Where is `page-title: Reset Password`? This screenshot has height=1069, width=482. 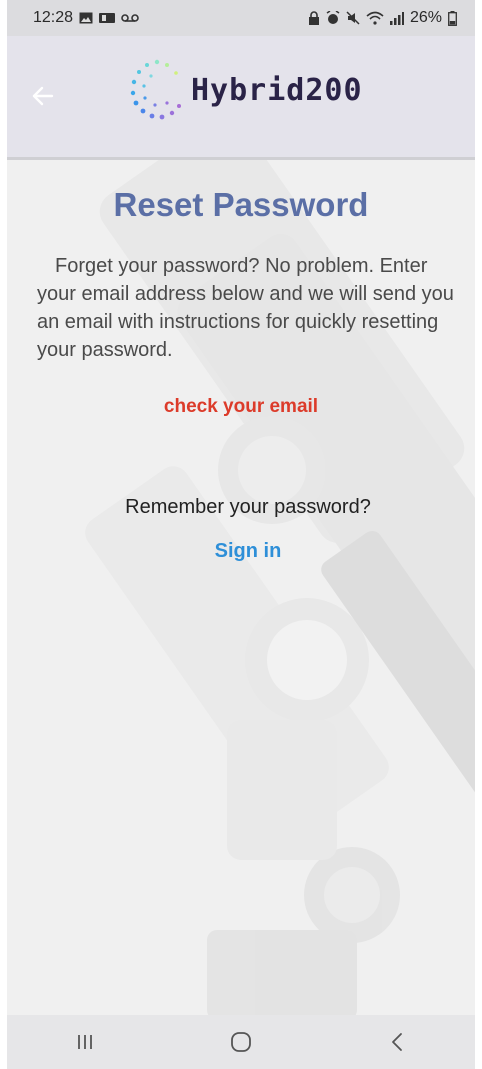 page-title: Reset Password is located at coordinates (241, 204).